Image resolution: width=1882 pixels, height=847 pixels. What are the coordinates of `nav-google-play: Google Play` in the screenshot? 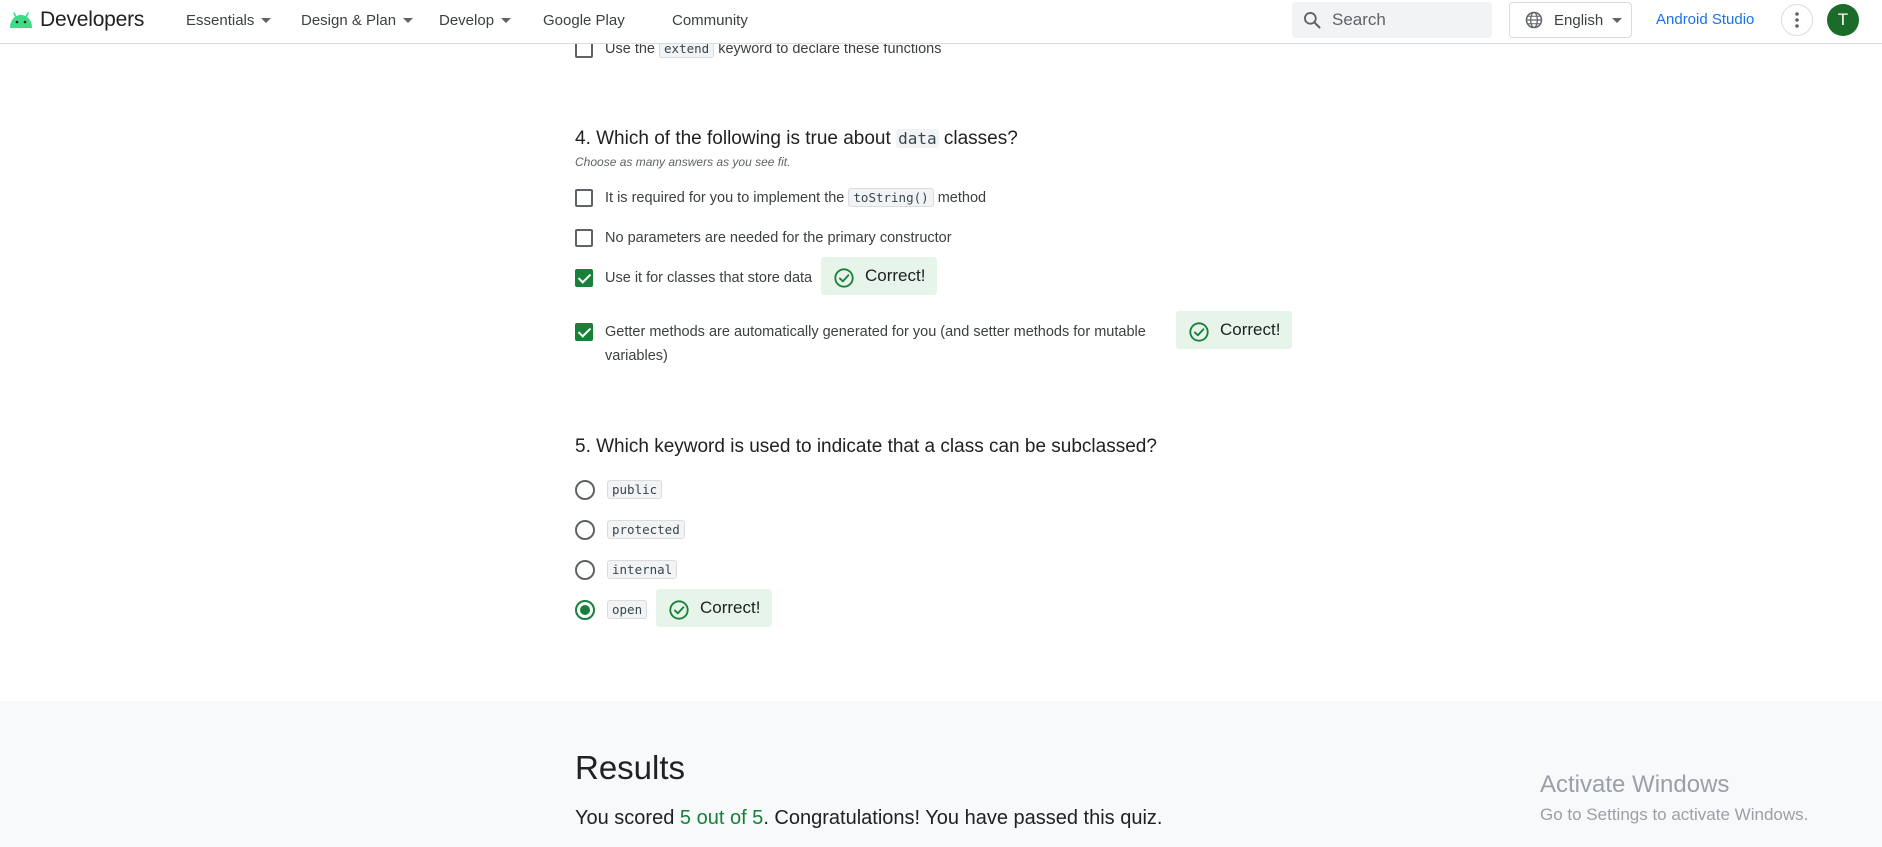 It's located at (584, 20).